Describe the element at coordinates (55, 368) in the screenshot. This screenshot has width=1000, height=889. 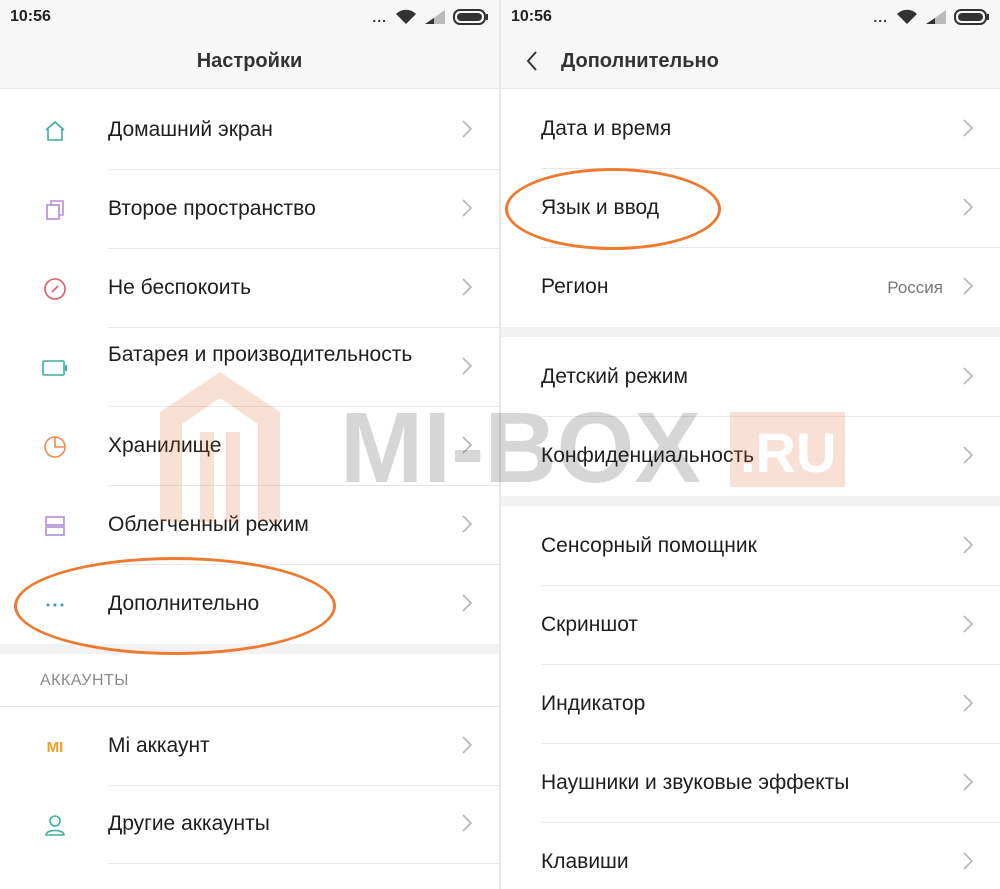
I see `battery-icon` at that location.